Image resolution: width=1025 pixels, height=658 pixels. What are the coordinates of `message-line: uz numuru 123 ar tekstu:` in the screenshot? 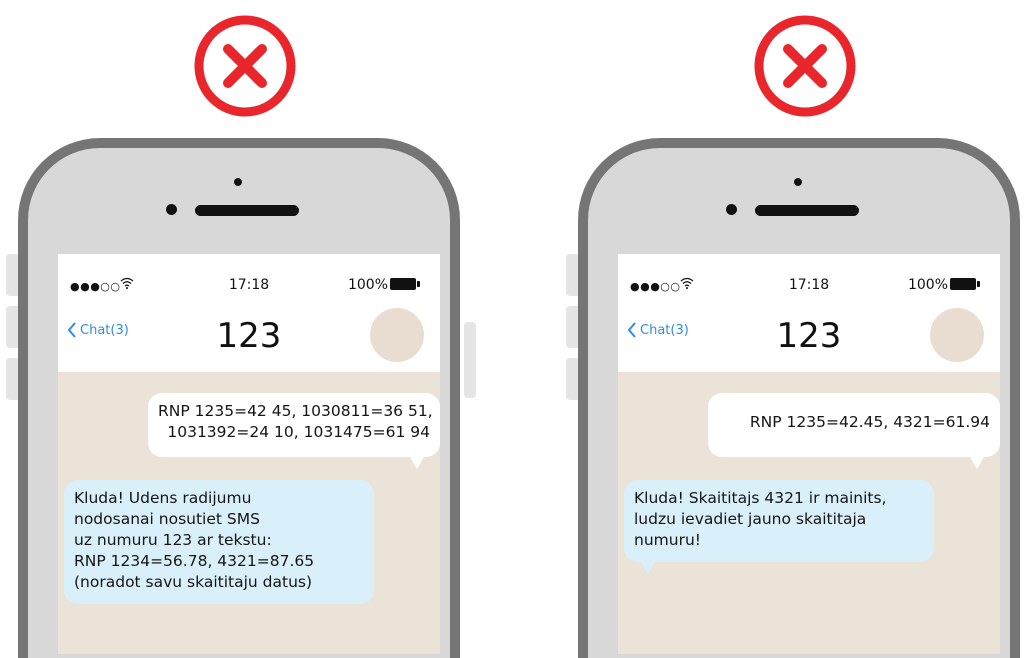 It's located at (173, 540).